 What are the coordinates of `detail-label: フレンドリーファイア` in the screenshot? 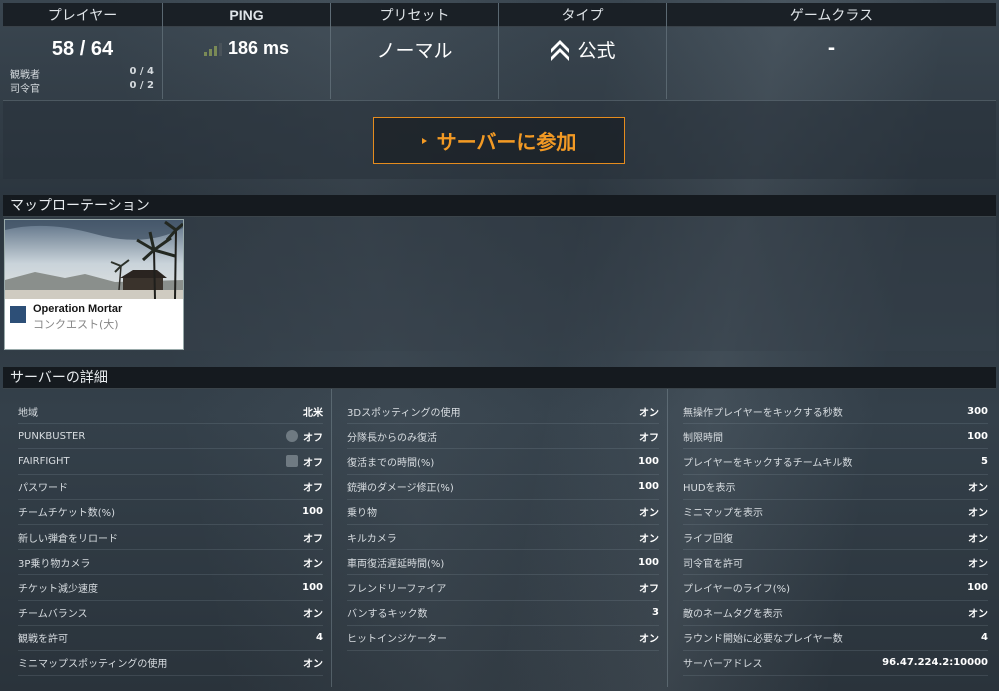 It's located at (397, 589).